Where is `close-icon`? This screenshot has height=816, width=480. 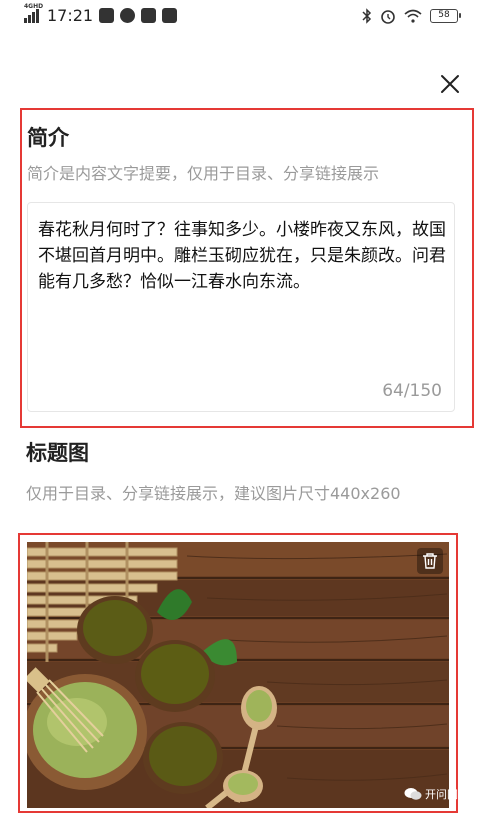
close-icon is located at coordinates (450, 84).